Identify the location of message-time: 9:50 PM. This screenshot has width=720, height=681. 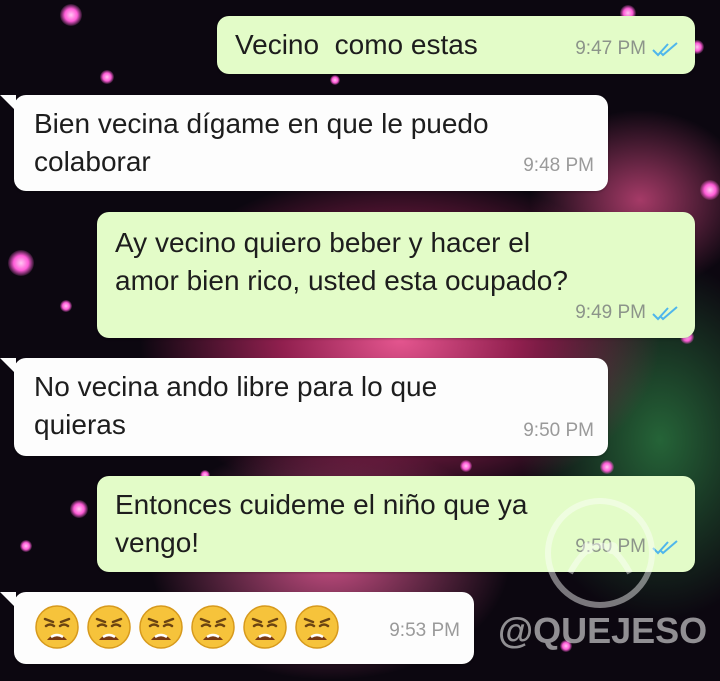
(558, 430).